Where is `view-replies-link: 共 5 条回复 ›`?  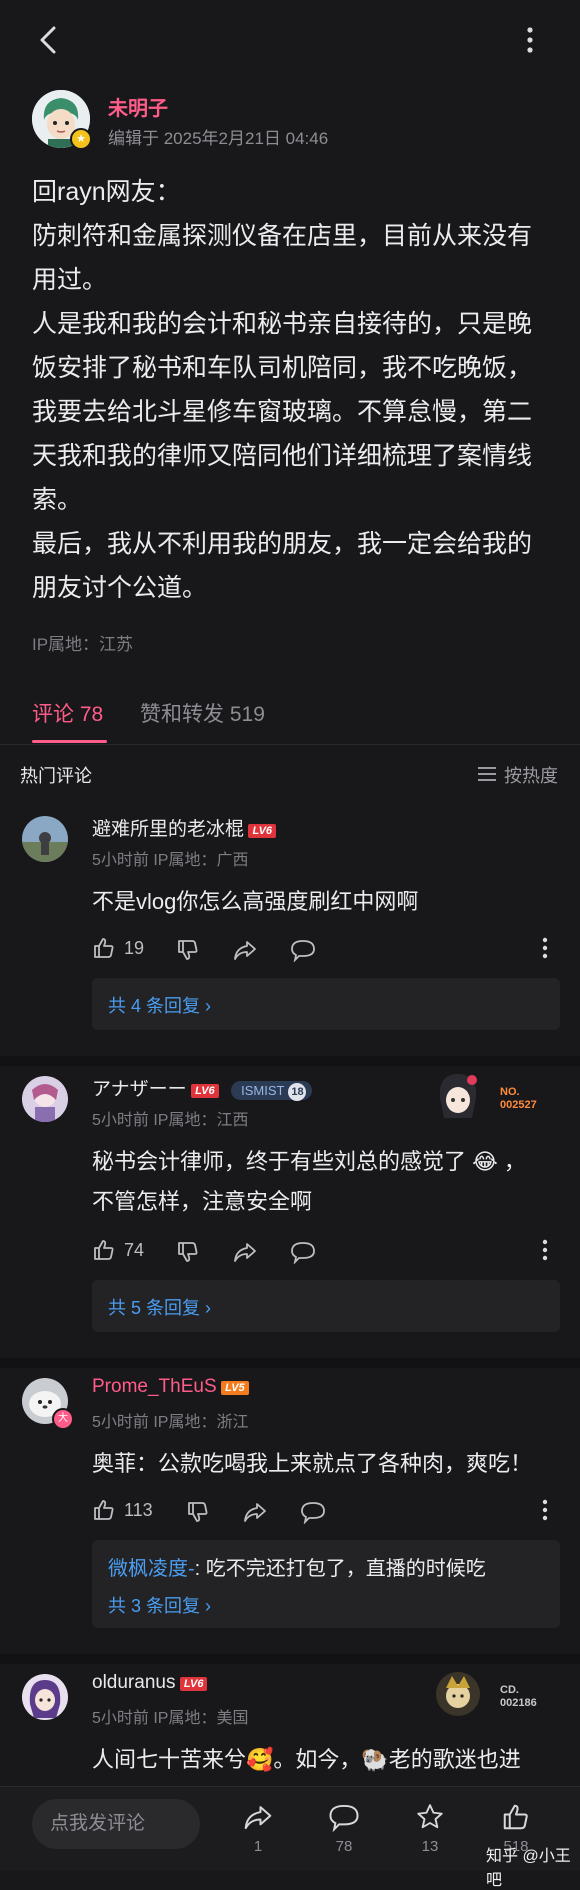
view-replies-link: 共 5 条回复 › is located at coordinates (159, 1307).